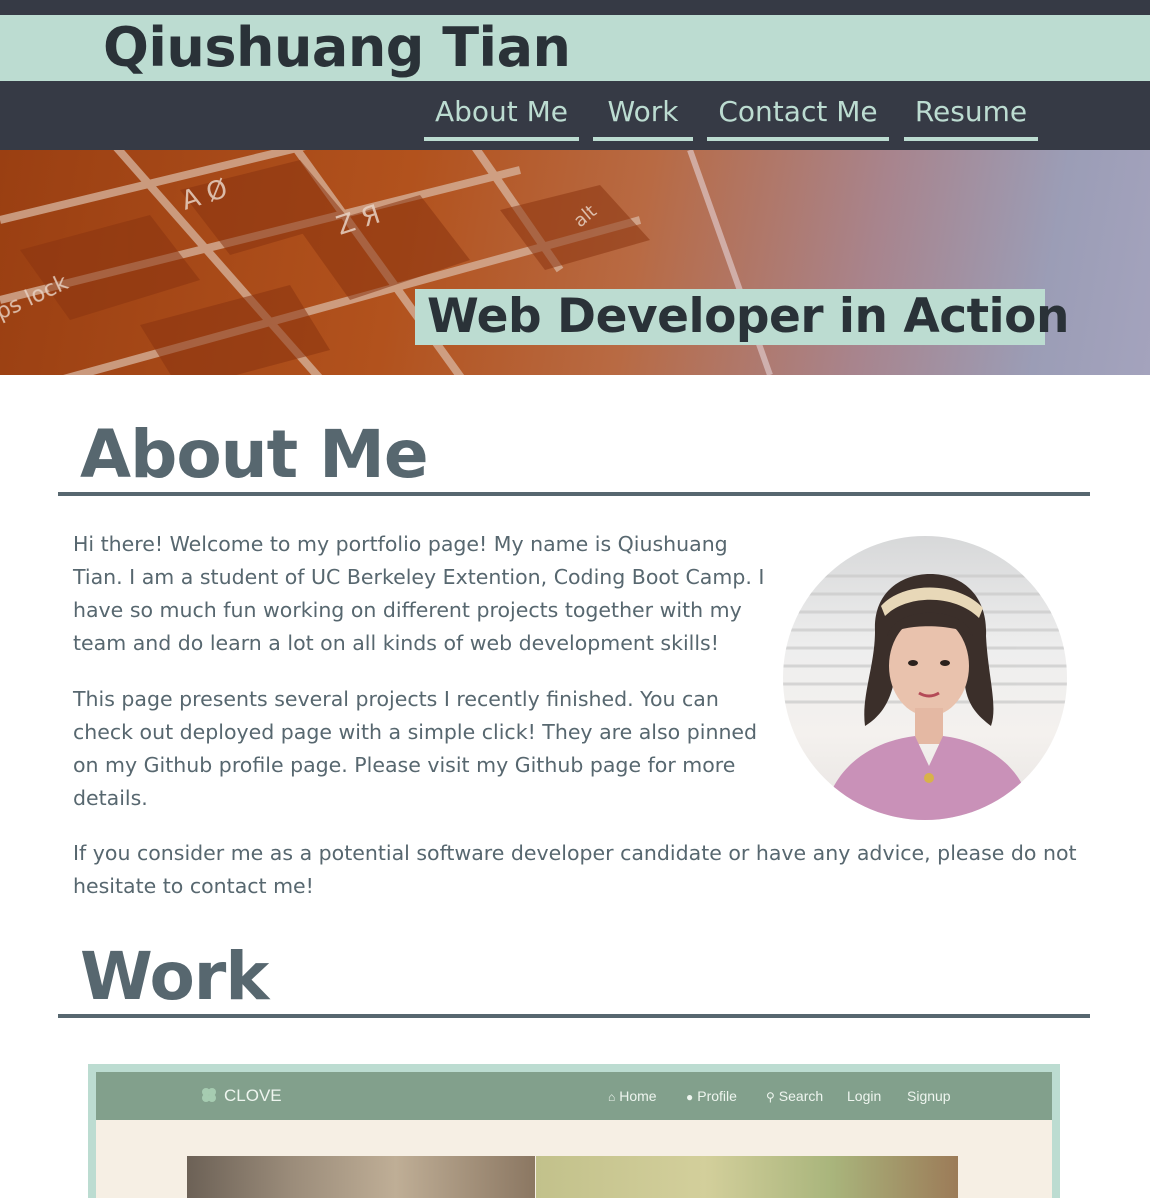  I want to click on portrait-illustration, so click(925, 697).